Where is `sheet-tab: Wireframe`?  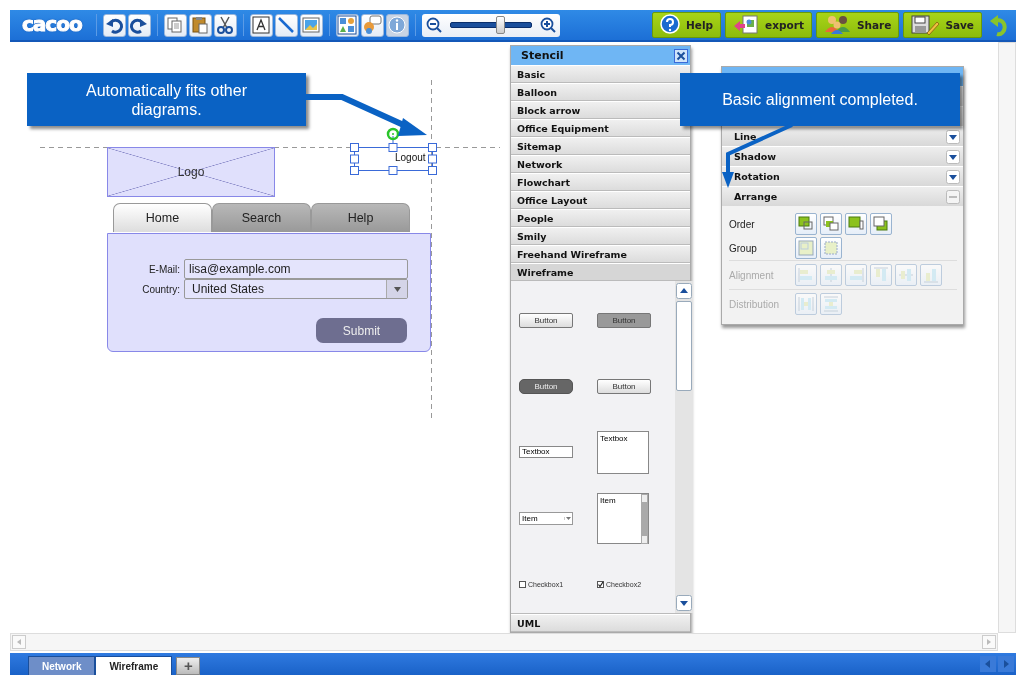 sheet-tab: Wireframe is located at coordinates (134, 665).